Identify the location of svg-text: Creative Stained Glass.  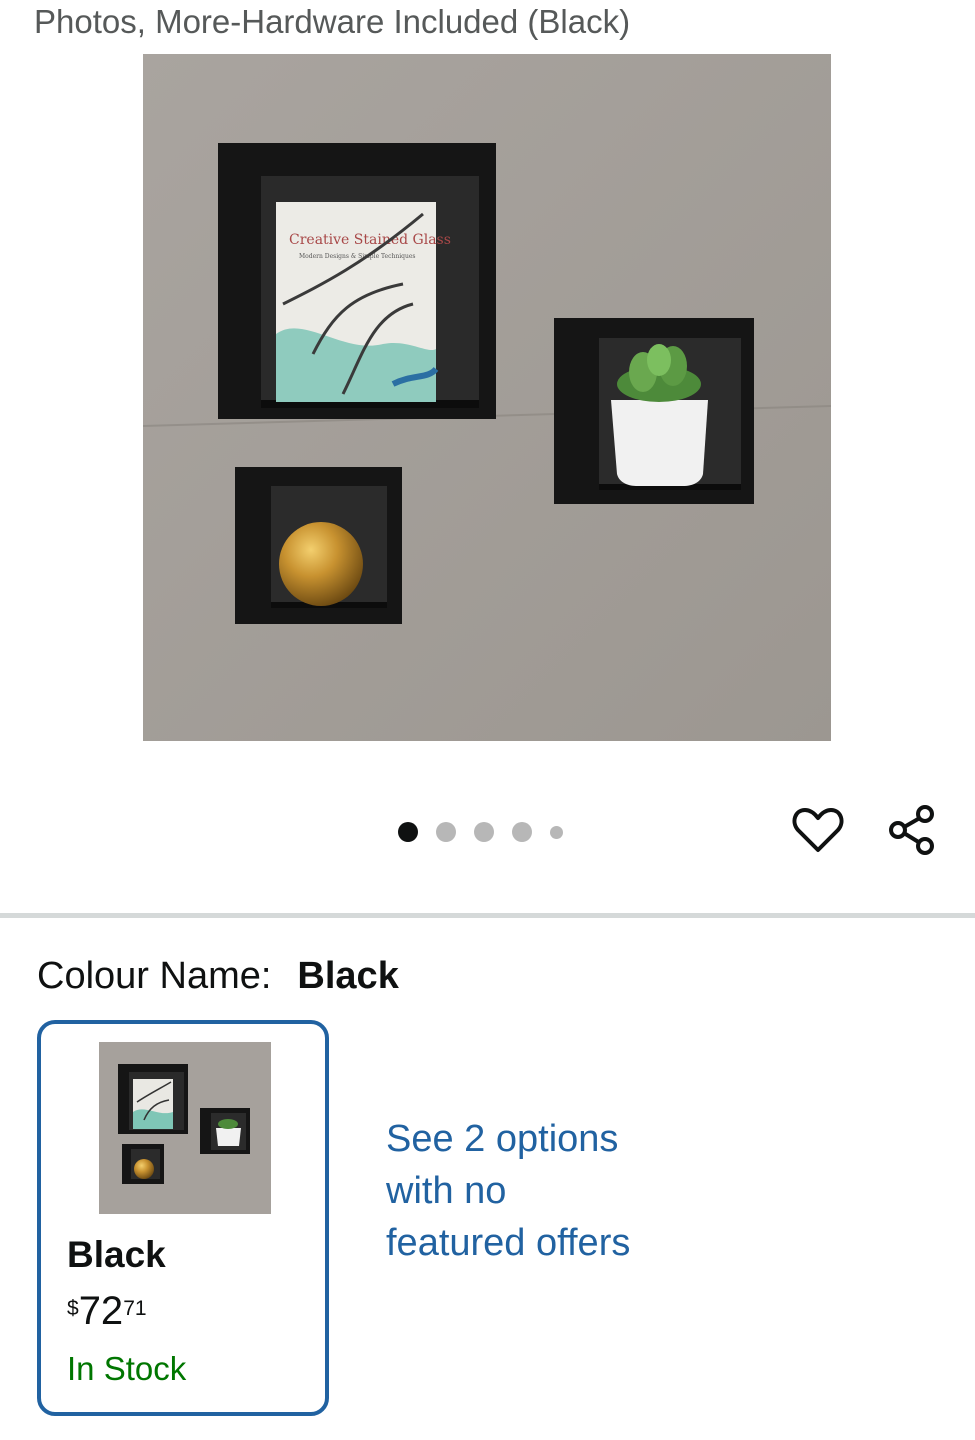
(370, 240).